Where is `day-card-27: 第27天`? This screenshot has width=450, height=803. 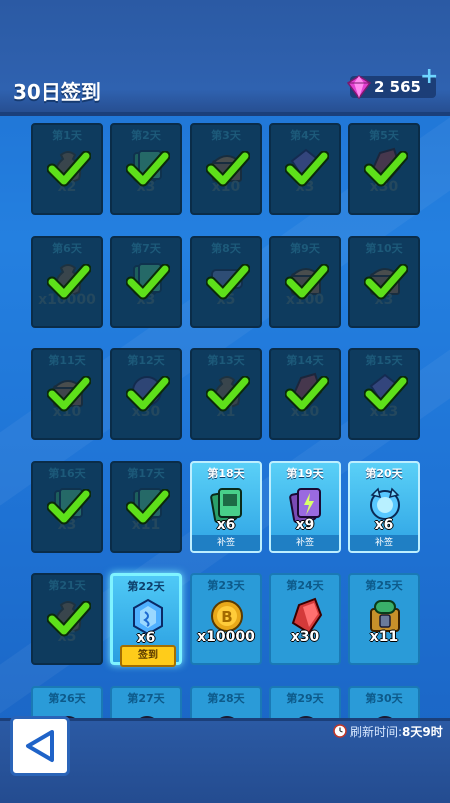
day-card-27: 第27天 is located at coordinates (146, 702).